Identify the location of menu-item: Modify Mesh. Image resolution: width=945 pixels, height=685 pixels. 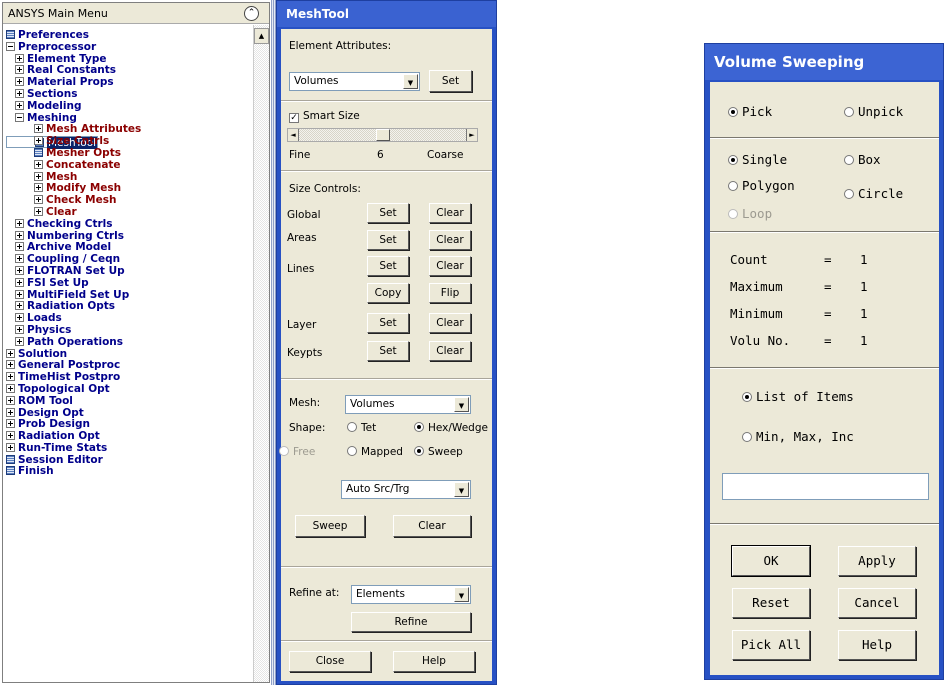
(129, 188).